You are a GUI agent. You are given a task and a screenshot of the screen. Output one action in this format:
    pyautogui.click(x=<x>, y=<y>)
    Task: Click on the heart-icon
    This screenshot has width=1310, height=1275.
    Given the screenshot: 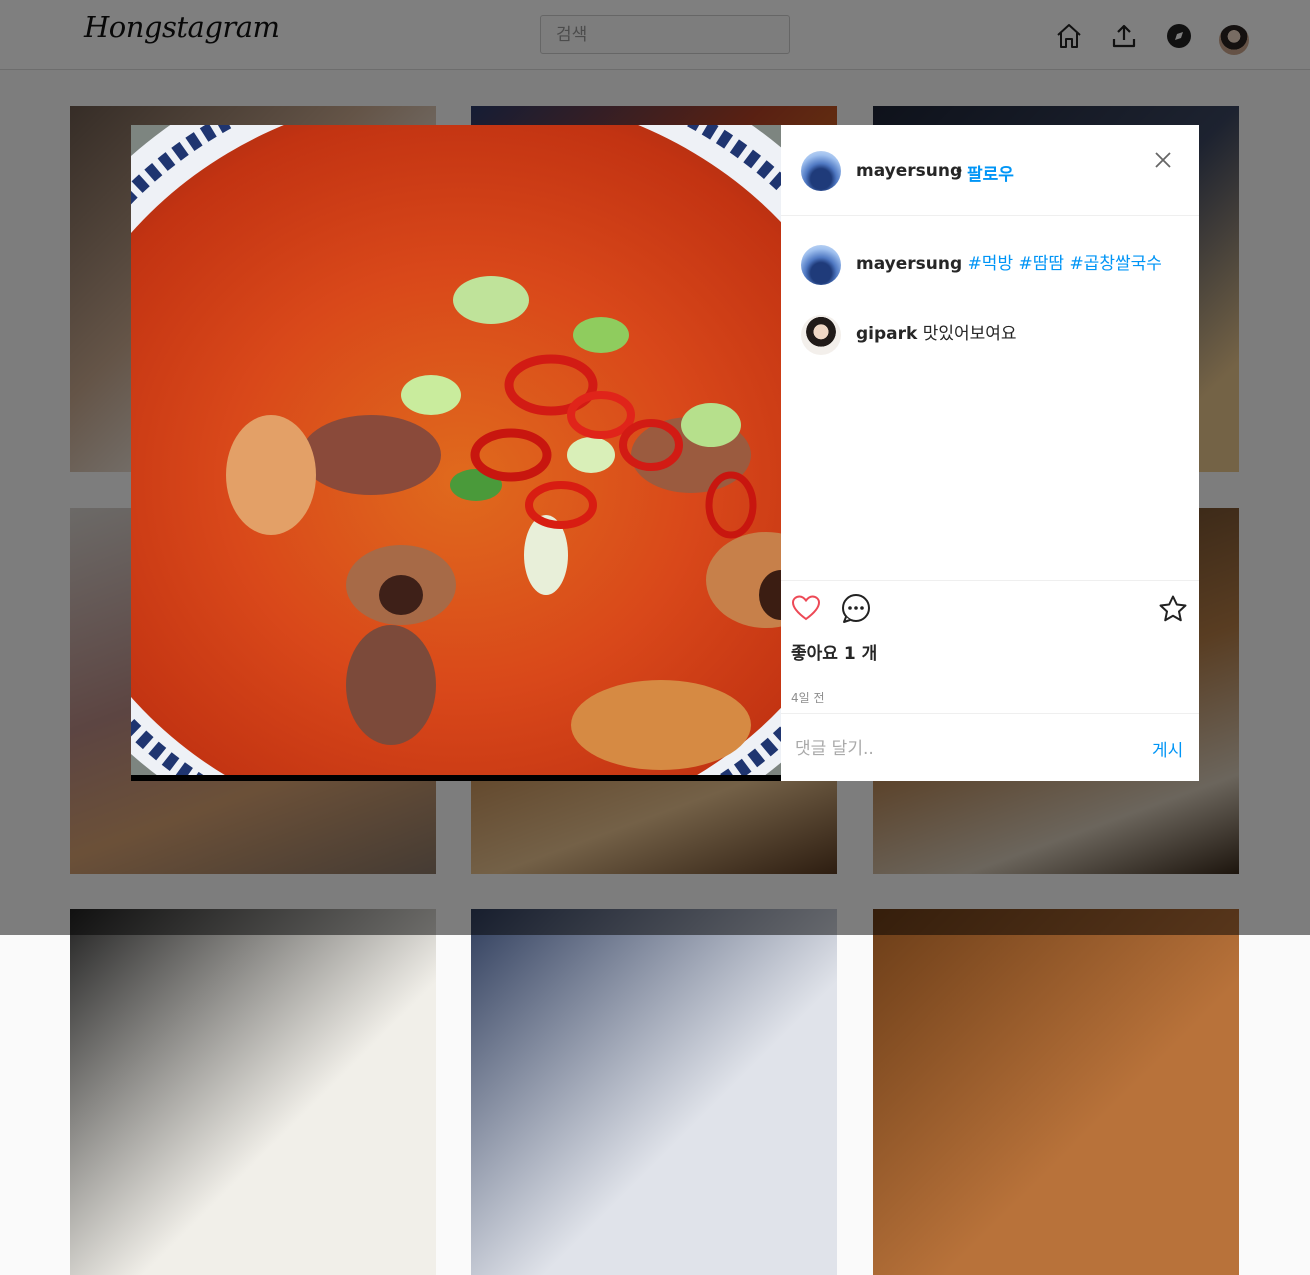 What is the action you would take?
    pyautogui.click(x=806, y=608)
    